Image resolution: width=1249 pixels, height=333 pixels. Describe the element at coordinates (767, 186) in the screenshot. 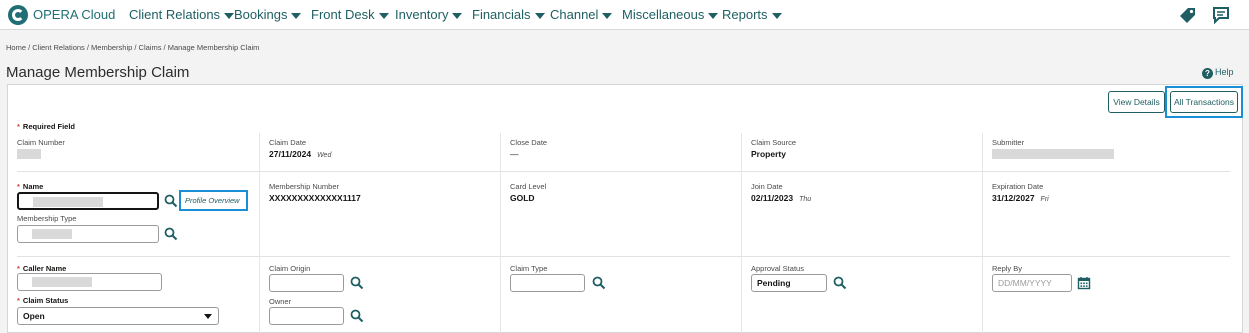

I see `join-date-label: Join Date` at that location.